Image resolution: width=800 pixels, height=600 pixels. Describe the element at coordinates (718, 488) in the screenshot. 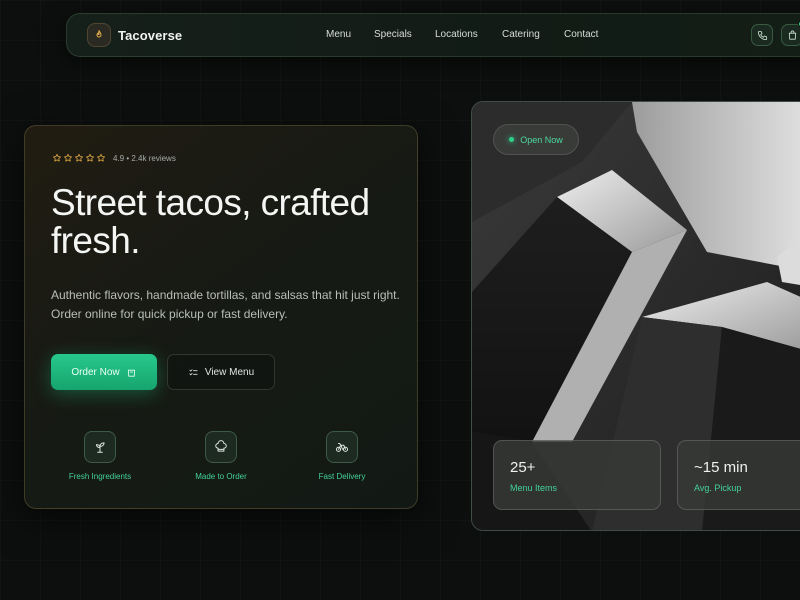

I see `stat-label: Avg. Pickup` at that location.